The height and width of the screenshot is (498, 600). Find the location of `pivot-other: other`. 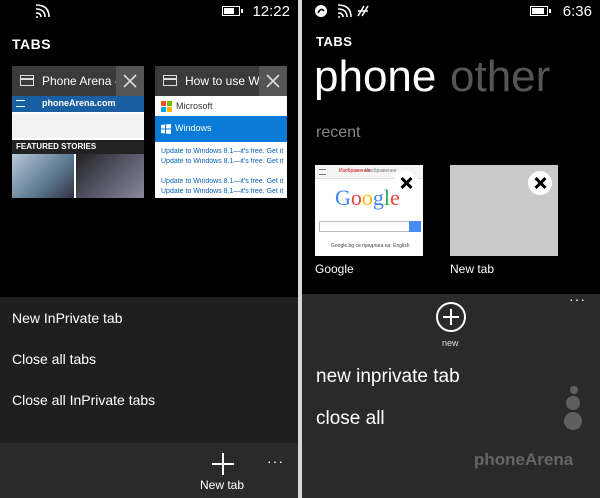

pivot-other: other is located at coordinates (500, 77).